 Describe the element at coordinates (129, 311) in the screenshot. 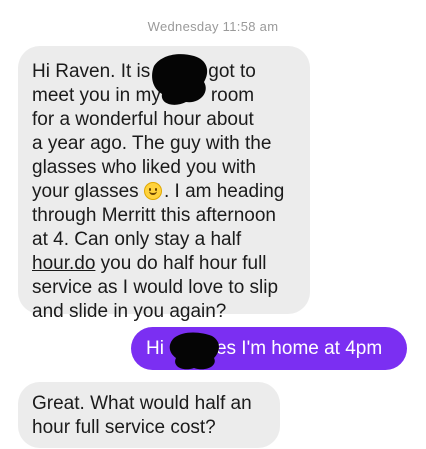

I see `message-line: and slide in you again?` at that location.